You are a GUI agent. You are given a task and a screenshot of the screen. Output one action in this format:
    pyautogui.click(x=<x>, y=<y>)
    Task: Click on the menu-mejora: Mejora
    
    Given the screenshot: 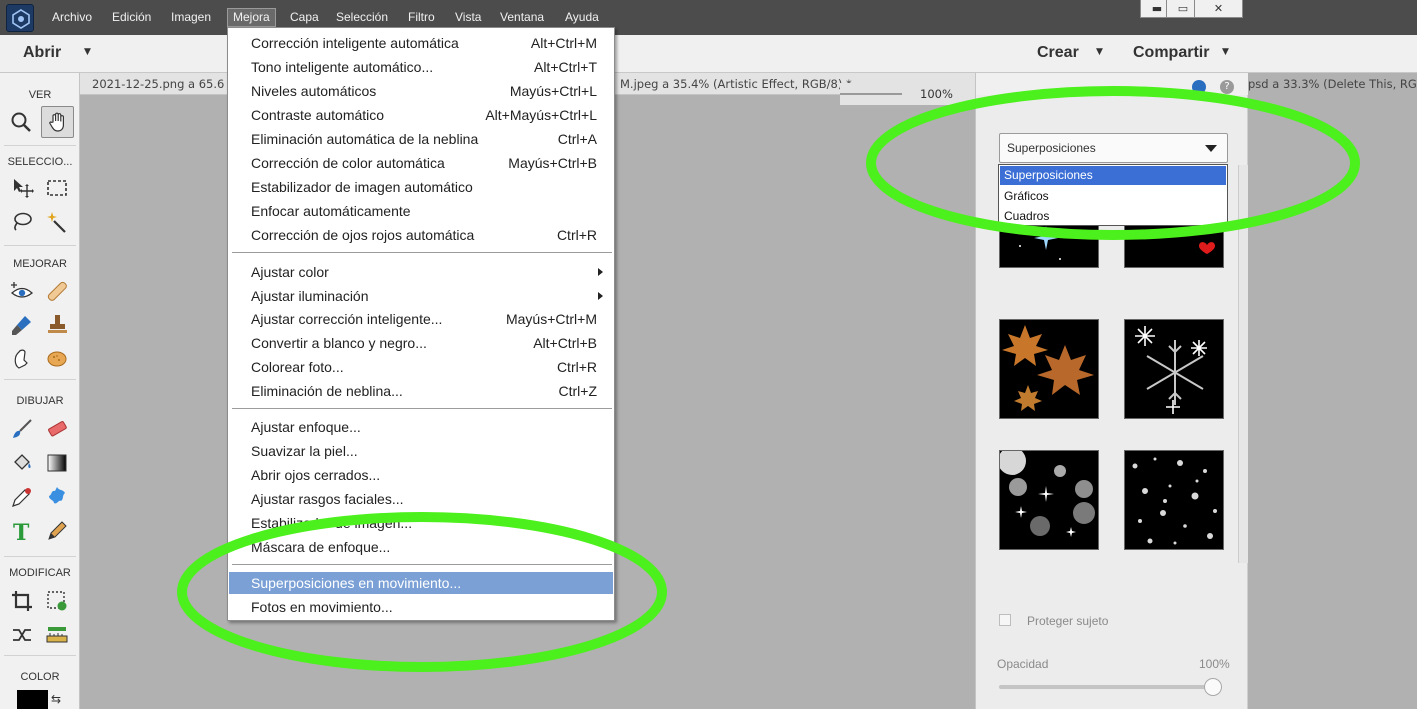 What is the action you would take?
    pyautogui.click(x=251, y=17)
    